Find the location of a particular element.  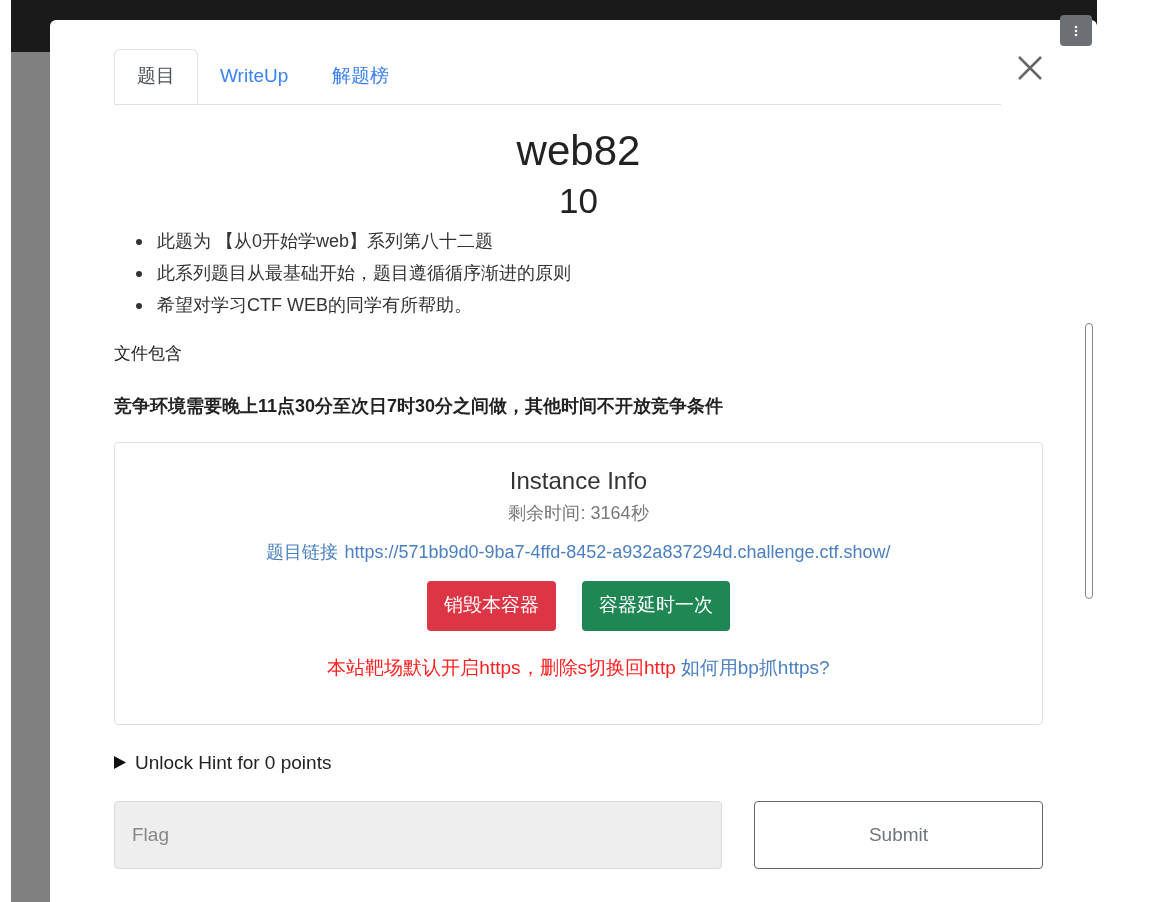

extend-button: 容器延时一次 is located at coordinates (656, 605).